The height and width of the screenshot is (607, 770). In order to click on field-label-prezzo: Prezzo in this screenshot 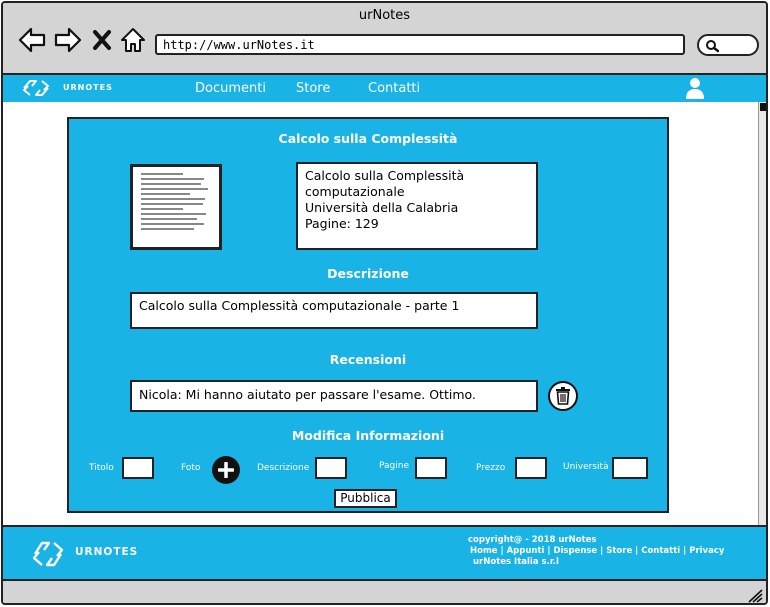, I will do `click(491, 468)`.